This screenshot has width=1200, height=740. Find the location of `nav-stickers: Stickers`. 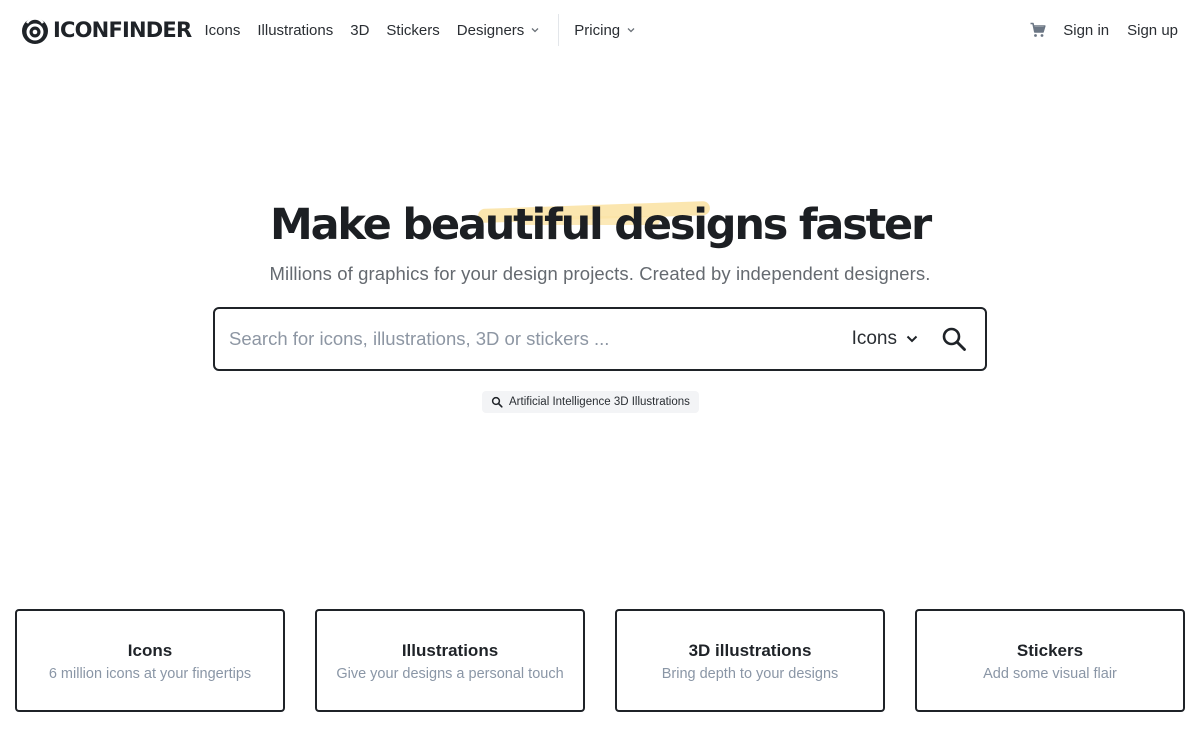

nav-stickers: Stickers is located at coordinates (413, 30).